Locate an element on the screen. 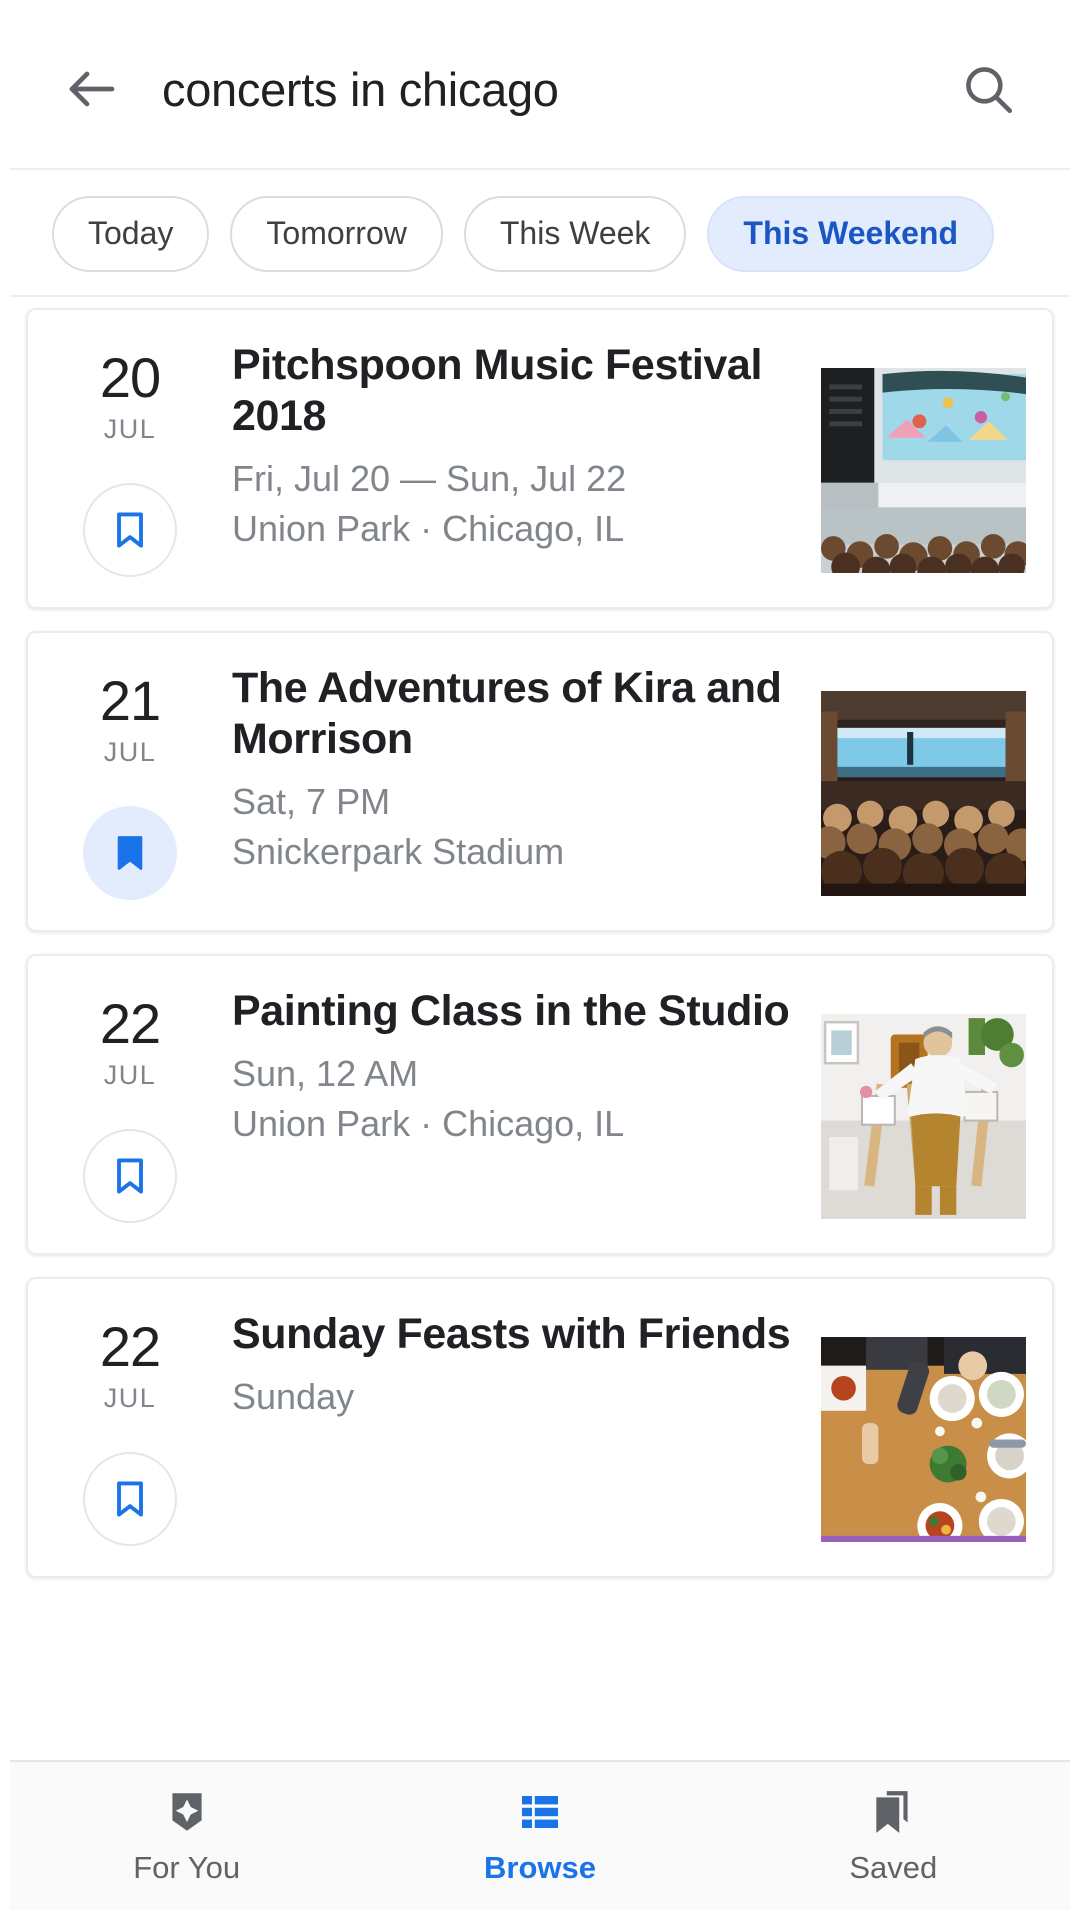 This screenshot has width=1080, height=1920. event-date-column: 21 JUL is located at coordinates (130, 781).